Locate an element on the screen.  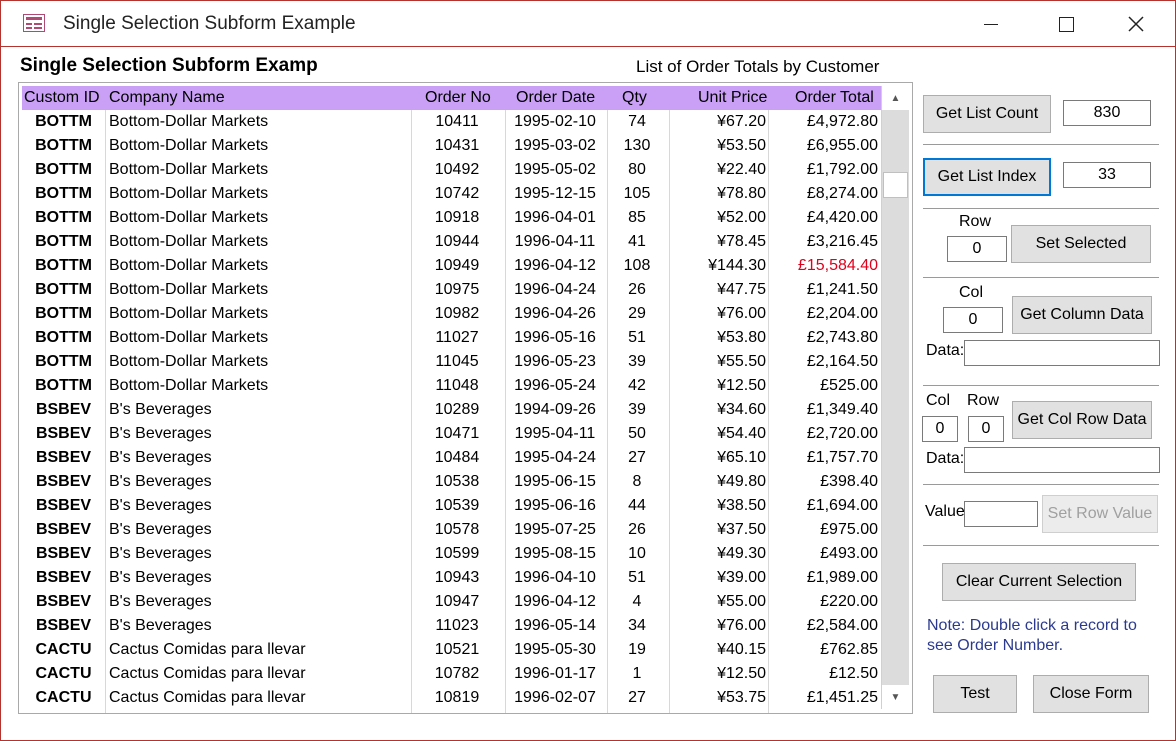
cell-order-no: 10982 is located at coordinates (457, 313).